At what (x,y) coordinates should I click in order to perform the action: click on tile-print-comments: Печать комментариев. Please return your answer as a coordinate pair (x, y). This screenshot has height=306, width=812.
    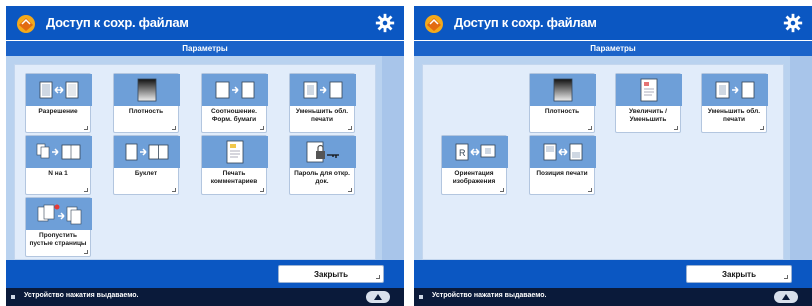
    Looking at the image, I should click on (234, 165).